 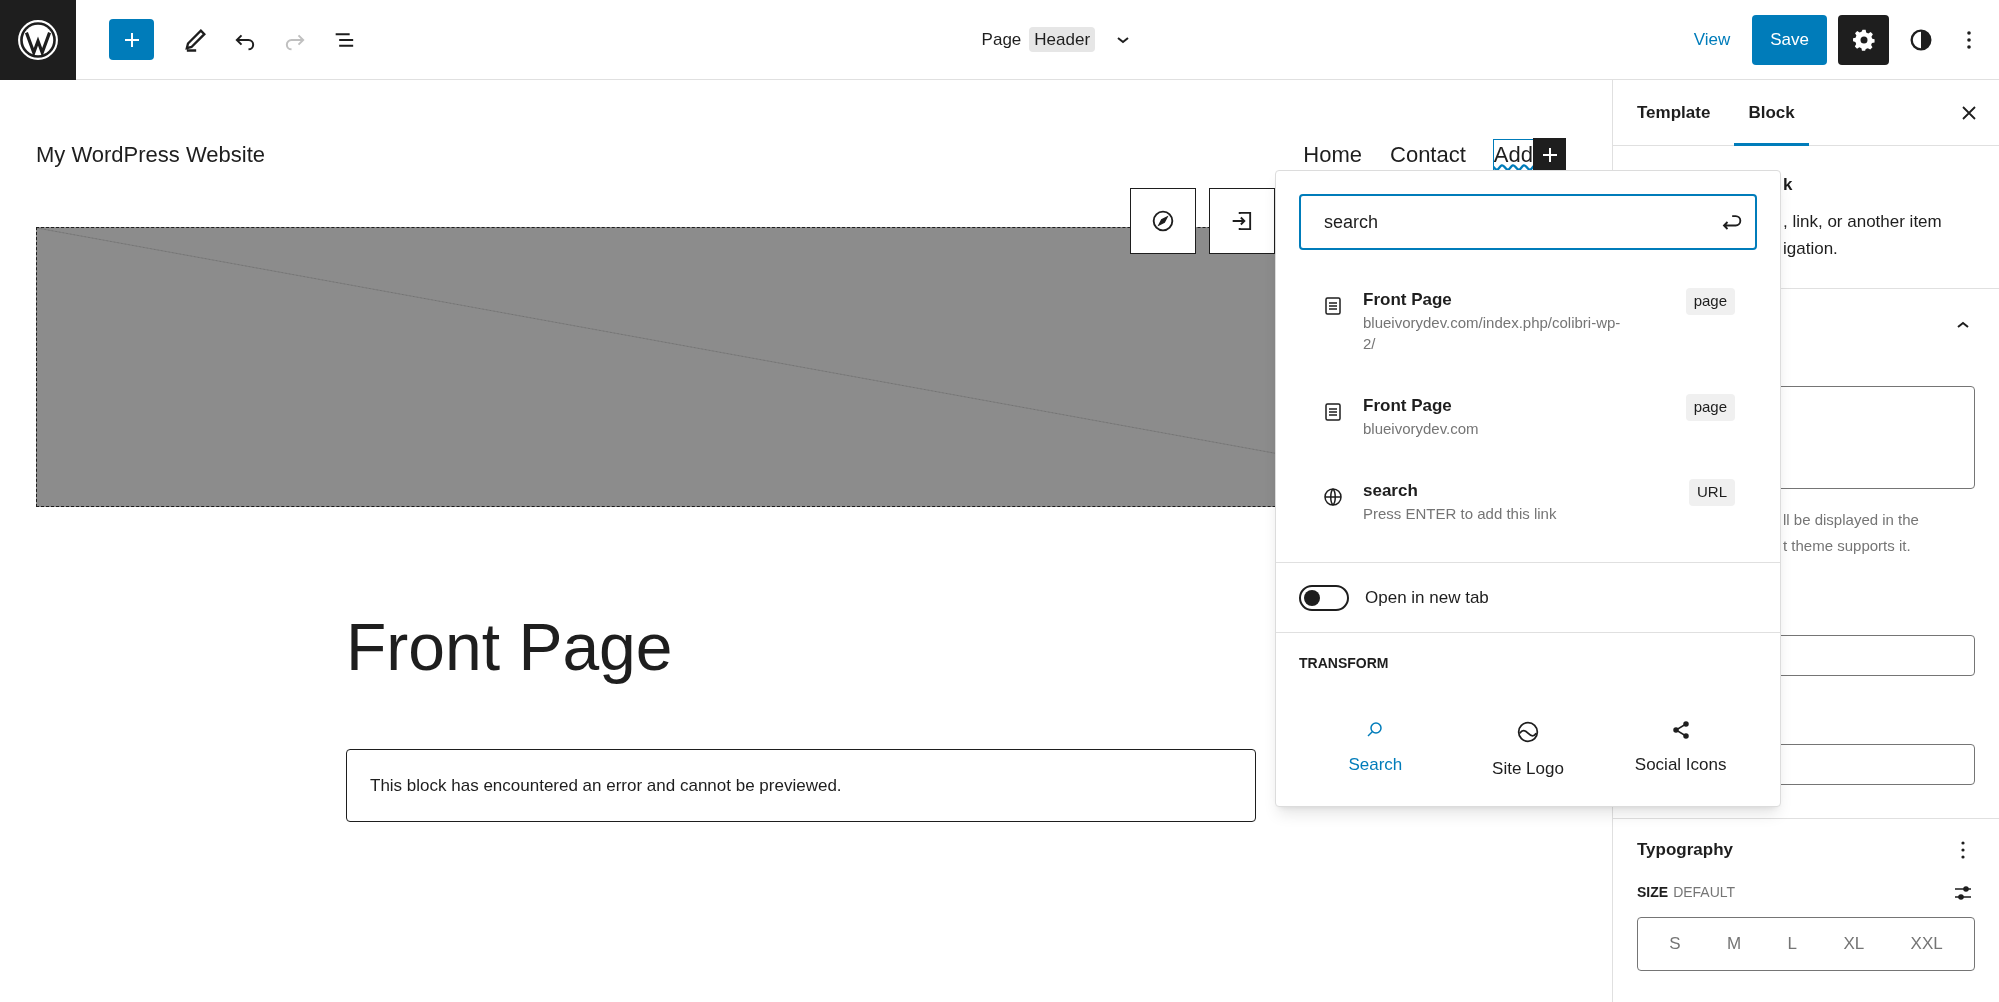 What do you see at coordinates (1734, 943) in the screenshot?
I see `font-size-option: M` at bounding box center [1734, 943].